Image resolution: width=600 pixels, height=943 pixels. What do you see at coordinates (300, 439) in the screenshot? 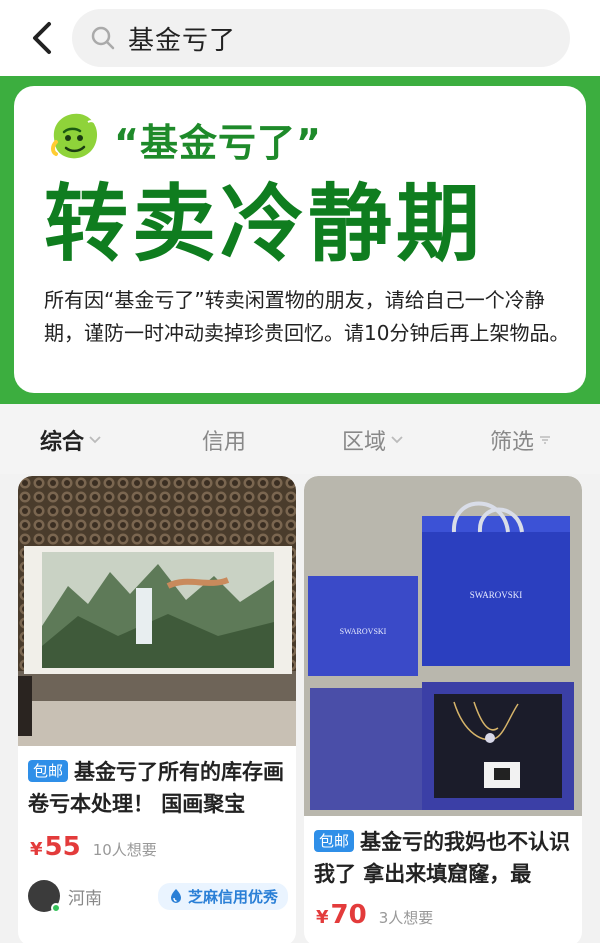
I see `filter-bar: 综合 信用 区域 筛选` at bounding box center [300, 439].